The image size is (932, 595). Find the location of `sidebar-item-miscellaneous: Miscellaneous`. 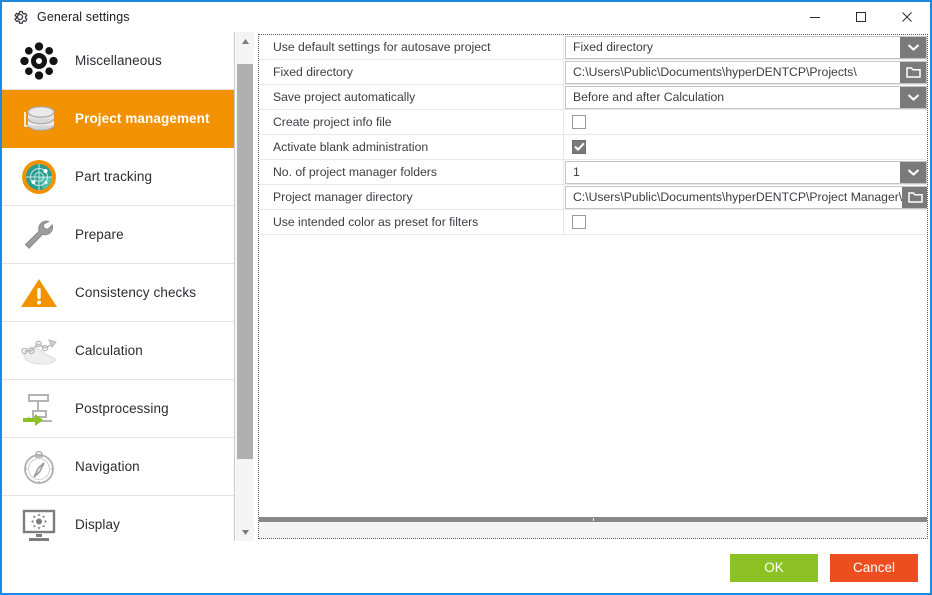

sidebar-item-miscellaneous: Miscellaneous is located at coordinates (118, 61).